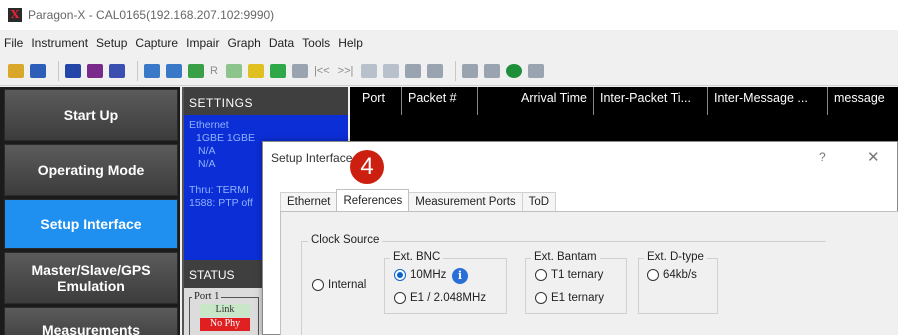 The width and height of the screenshot is (898, 335). Describe the element at coordinates (465, 201) in the screenshot. I see `tab-measurement-ports: Measurement Ports` at that location.